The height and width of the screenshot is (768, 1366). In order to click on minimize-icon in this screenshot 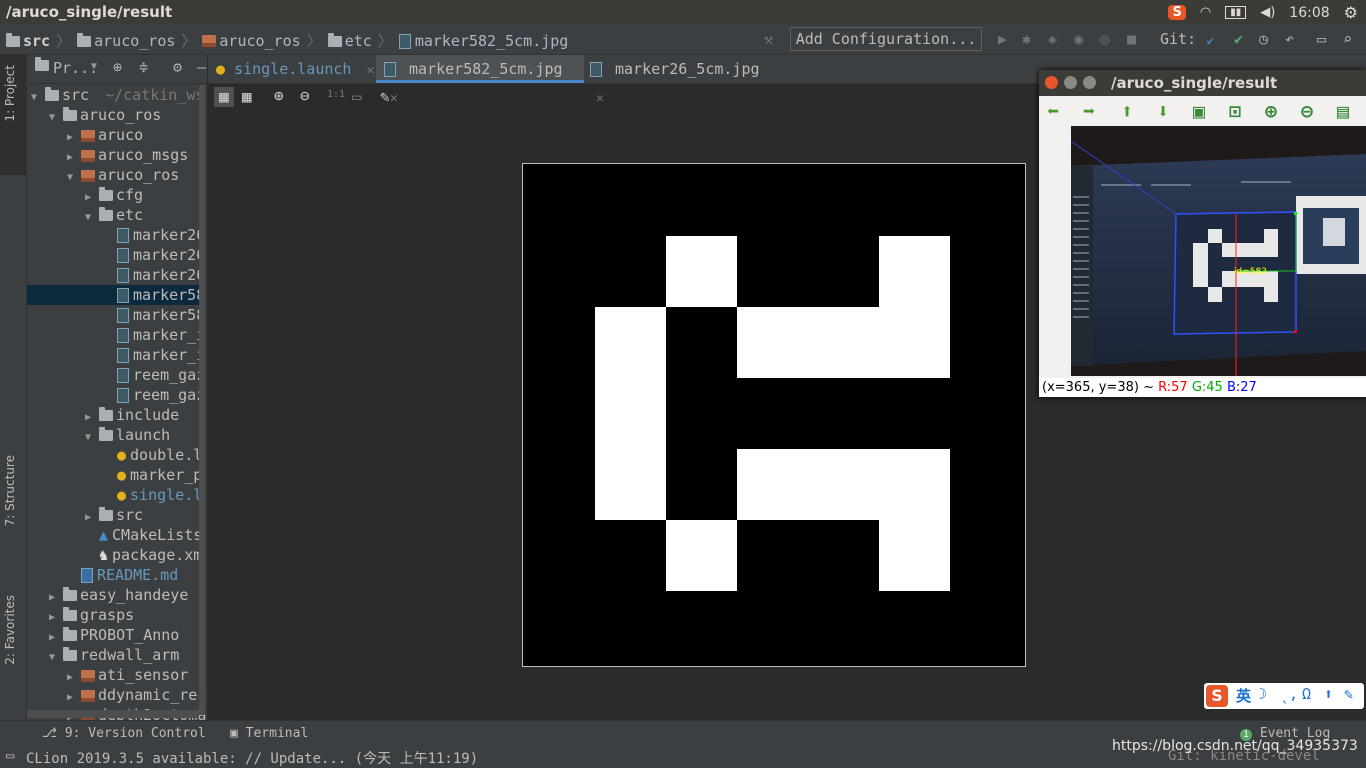, I will do `click(1070, 82)`.